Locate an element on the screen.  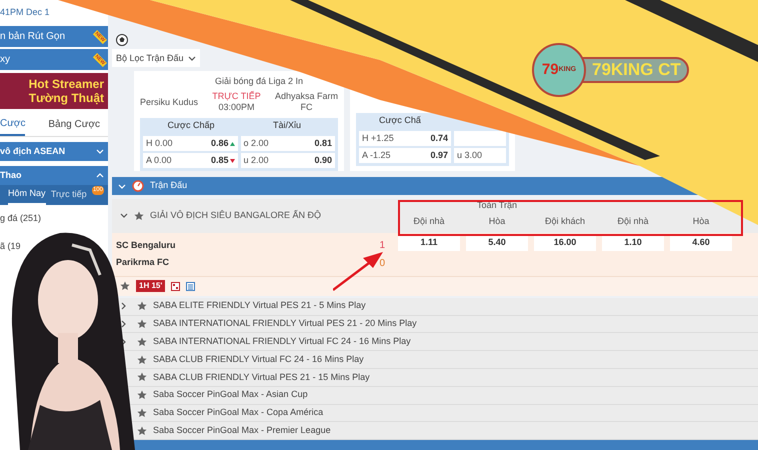
list-icon is located at coordinates (191, 286).